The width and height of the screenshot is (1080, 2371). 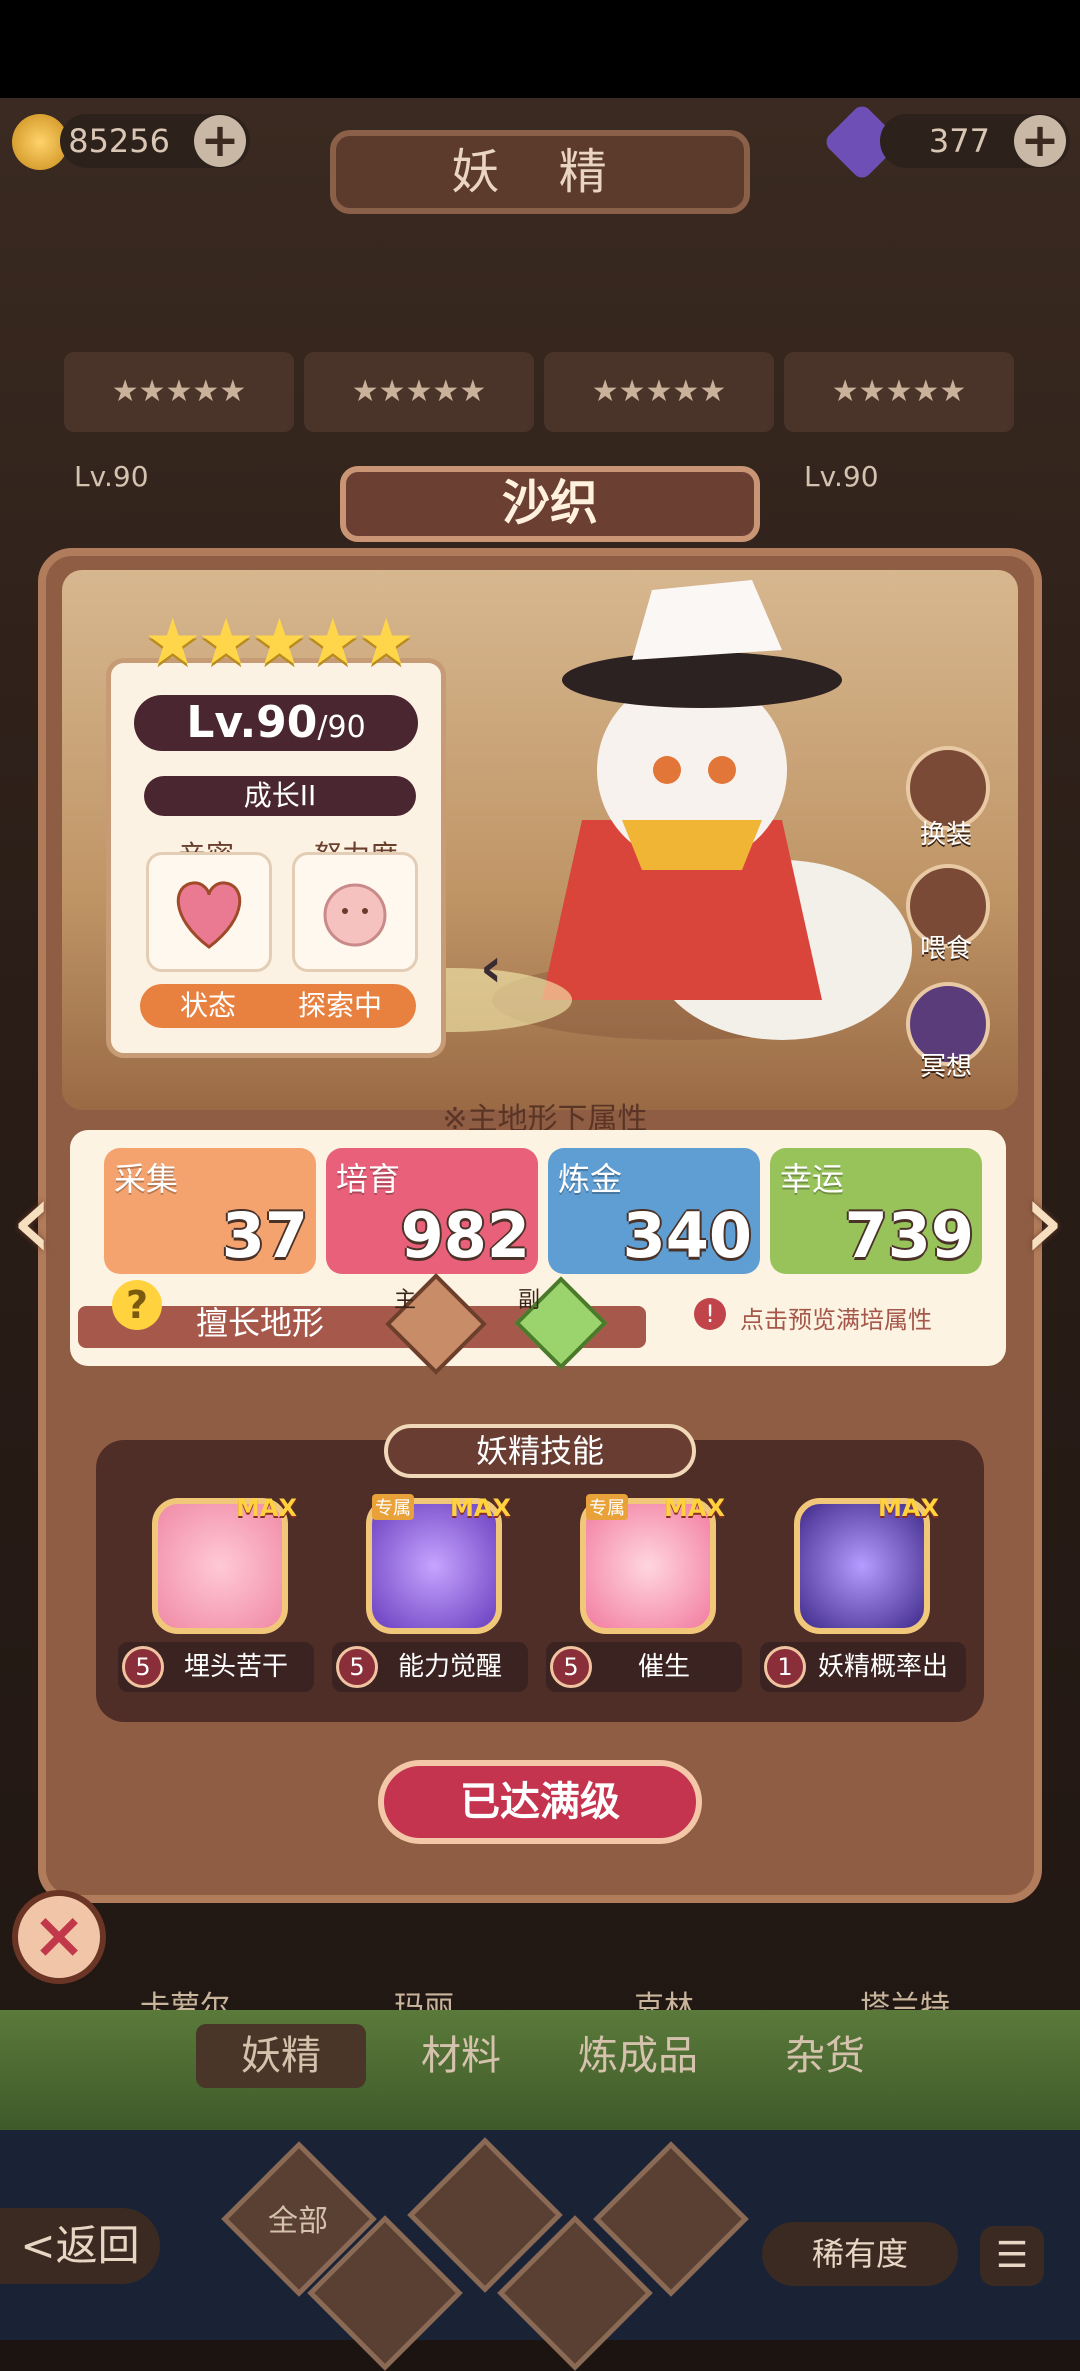 I want to click on preview-hint: 点击预览满培属性, so click(x=836, y=1317).